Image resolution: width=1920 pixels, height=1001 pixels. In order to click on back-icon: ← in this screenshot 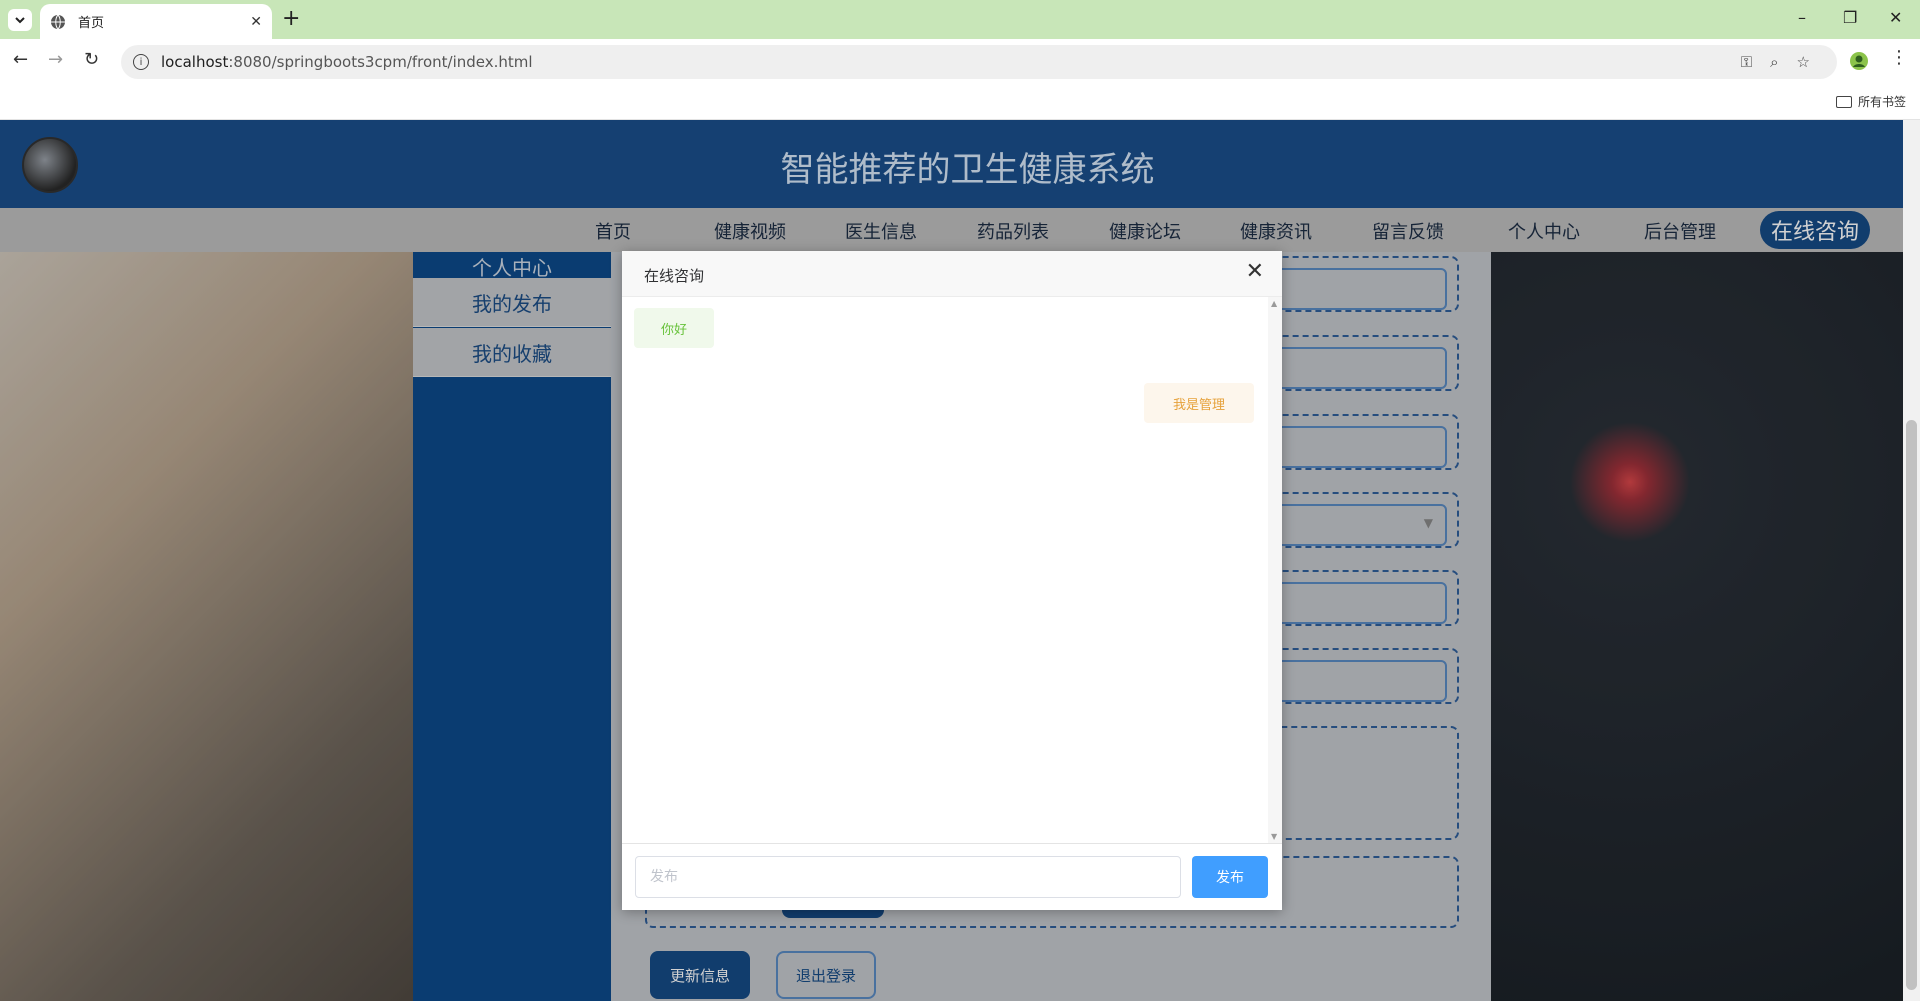, I will do `click(20, 59)`.